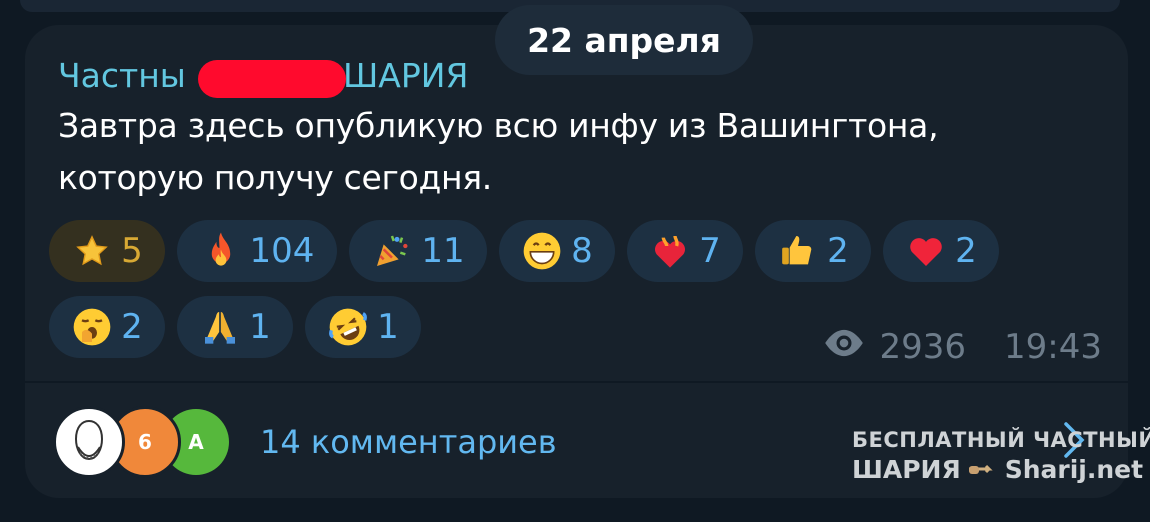 The height and width of the screenshot is (522, 1150). I want to click on folded-hands-icon, so click(220, 327).